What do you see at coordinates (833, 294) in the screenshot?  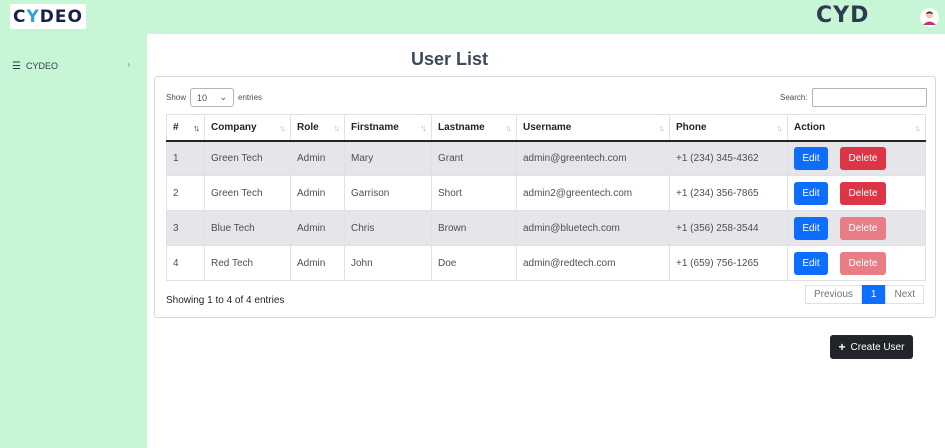 I see `pagination-previous: Previous` at bounding box center [833, 294].